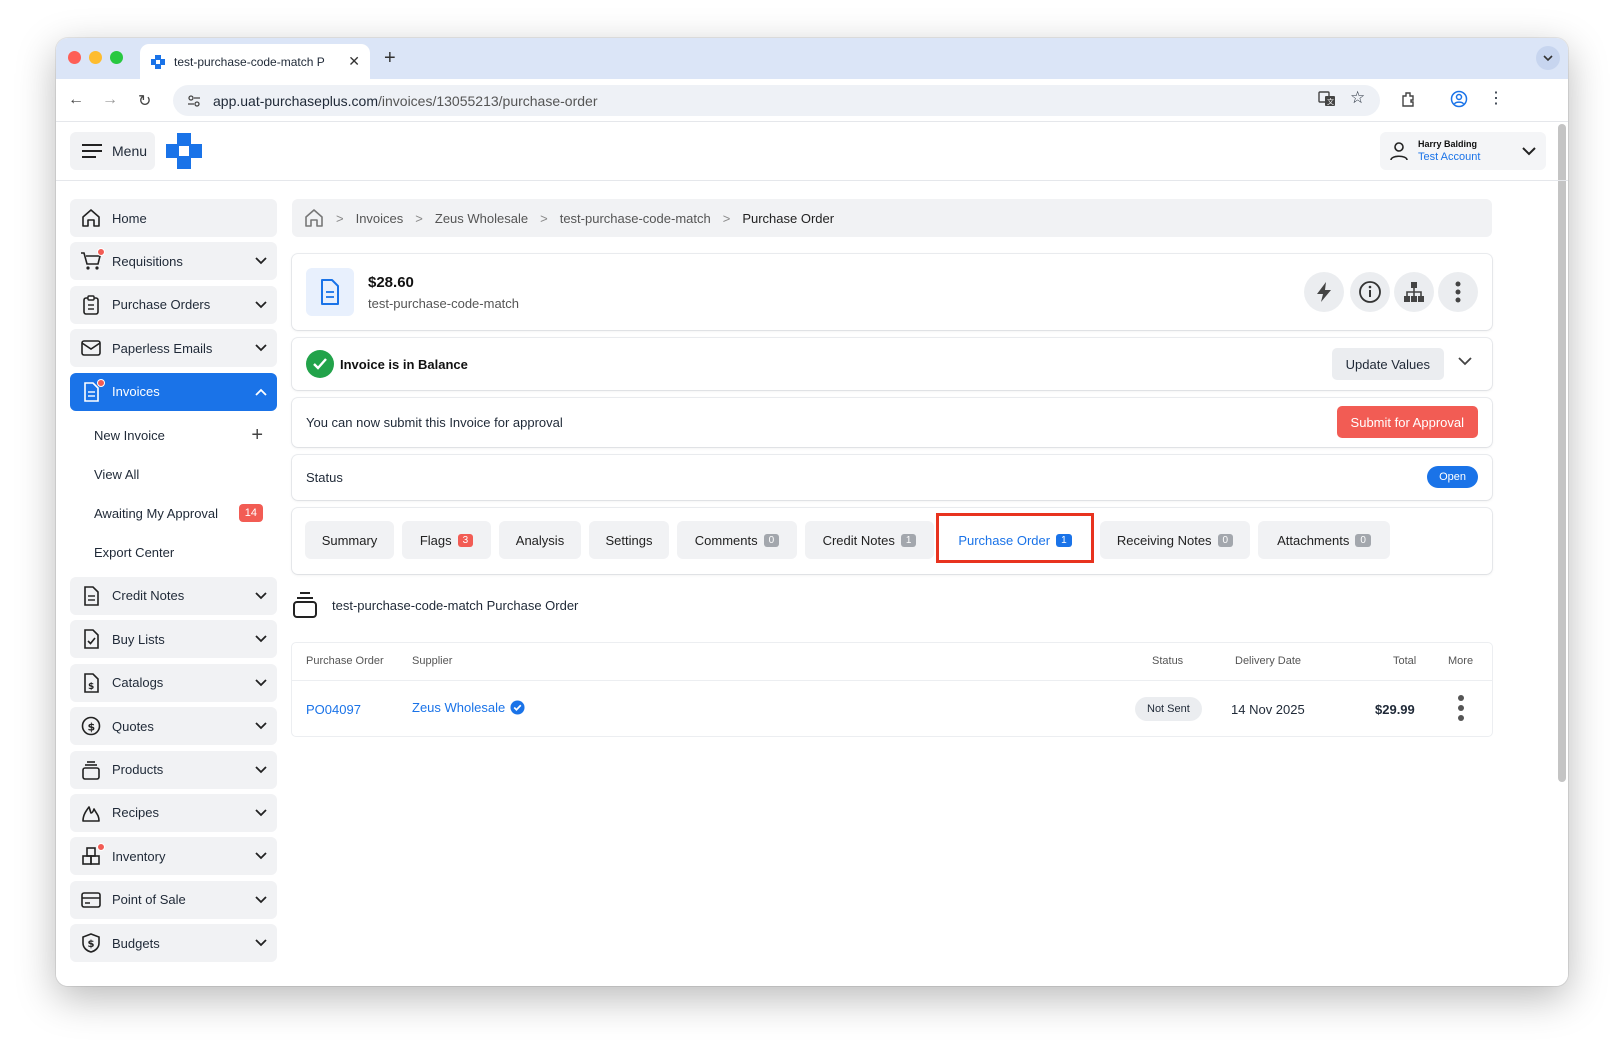 Image resolution: width=1624 pixels, height=1060 pixels. What do you see at coordinates (892, 364) in the screenshot?
I see `balance-card: Invoice is in Balance Update Values` at bounding box center [892, 364].